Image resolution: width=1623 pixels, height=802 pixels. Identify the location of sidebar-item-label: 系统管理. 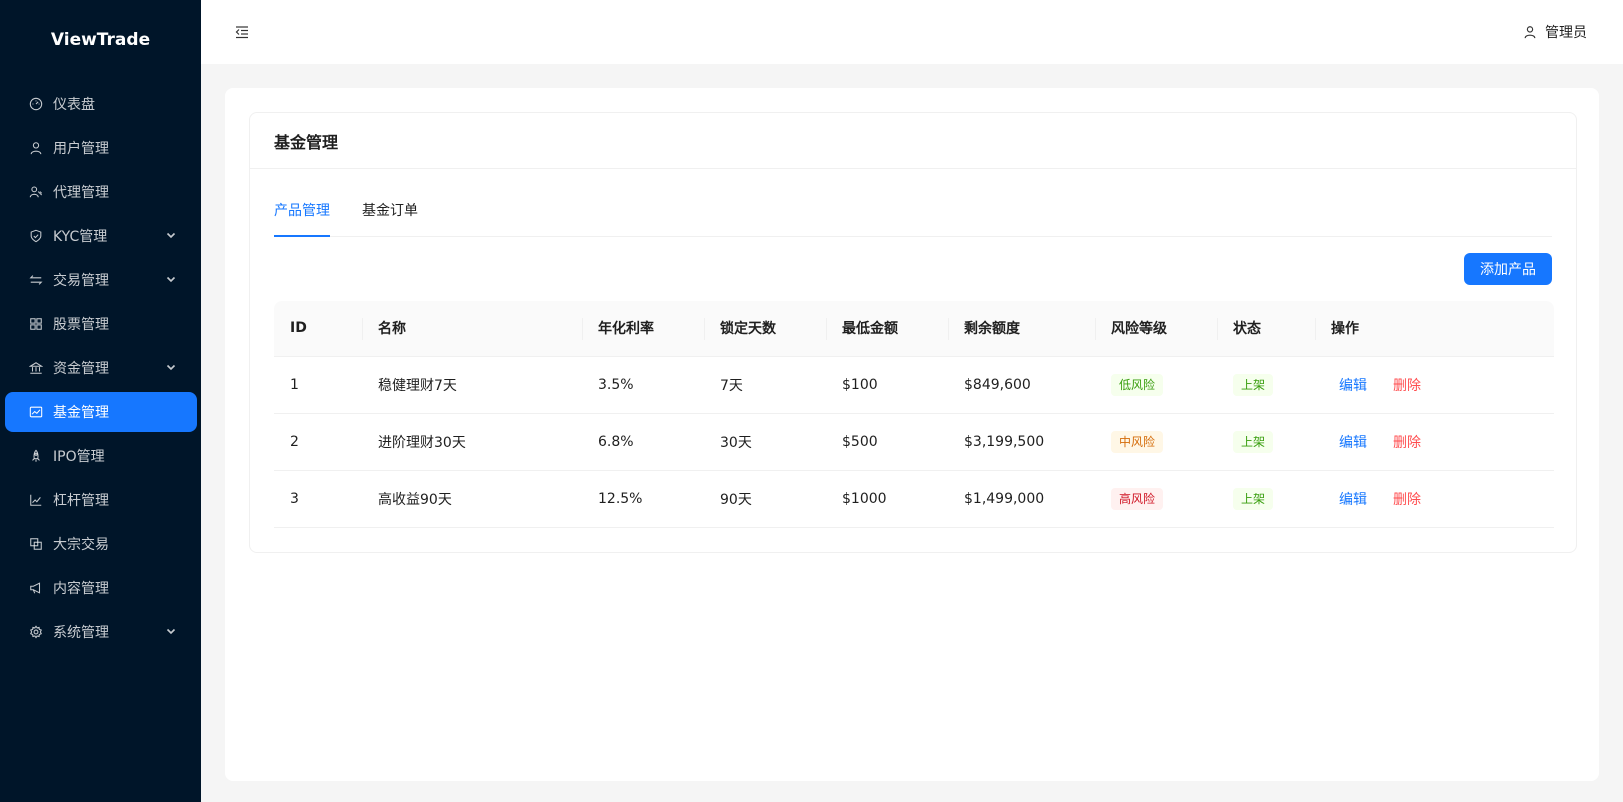
(81, 633).